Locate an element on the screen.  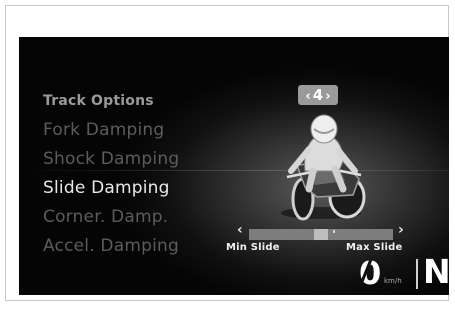
slide-damping-slider: ‹ › is located at coordinates (320, 233).